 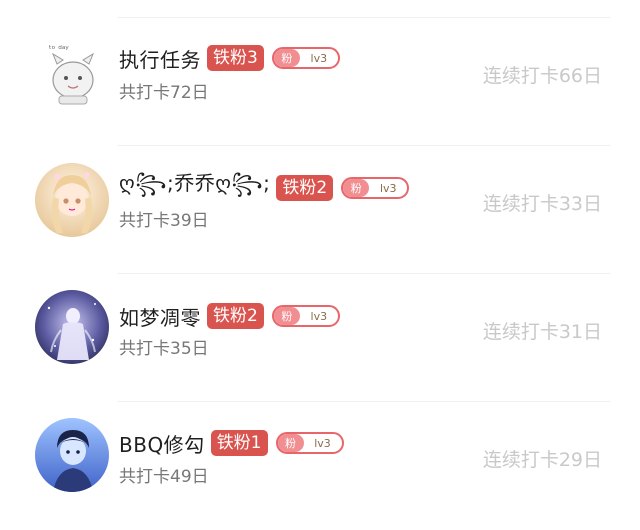 I want to click on streak-checkin-text: 连续打卡66日, so click(x=542, y=76).